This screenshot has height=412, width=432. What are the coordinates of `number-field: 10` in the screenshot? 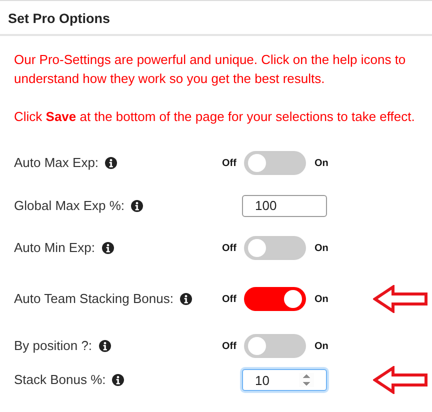 It's located at (284, 380).